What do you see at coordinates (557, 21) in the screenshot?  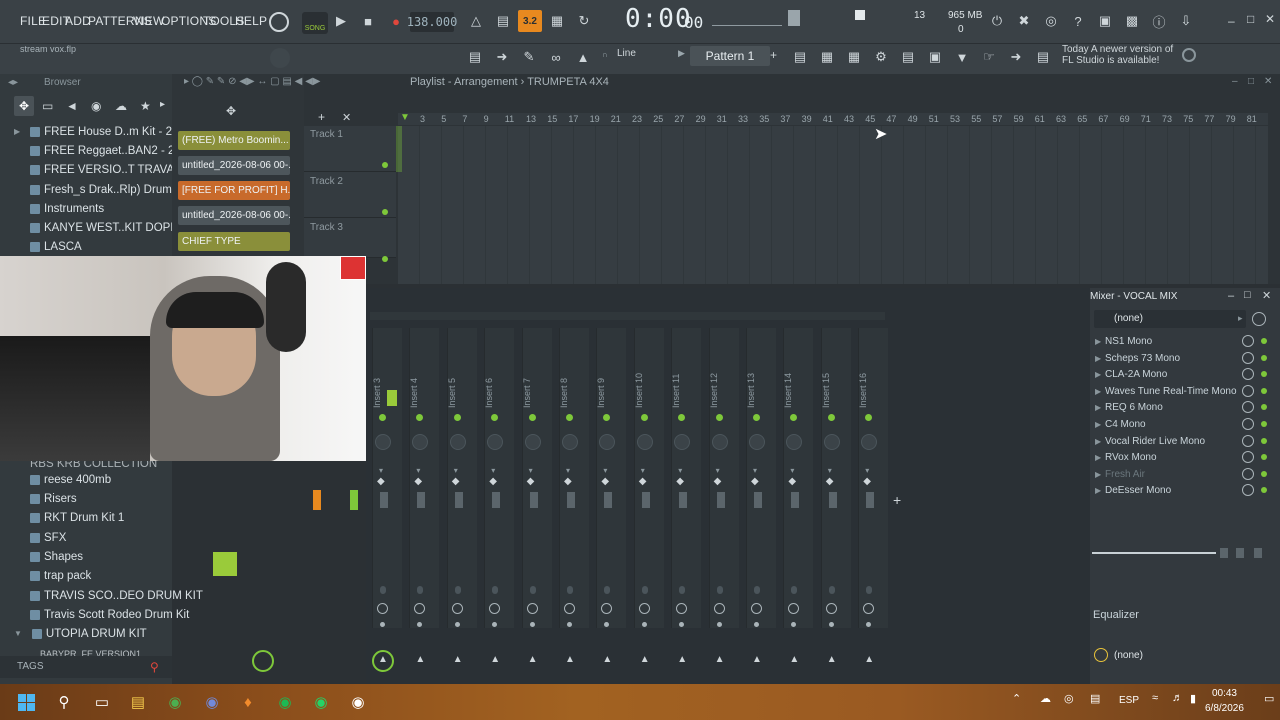 I see `step-edit-icon: ▦` at bounding box center [557, 21].